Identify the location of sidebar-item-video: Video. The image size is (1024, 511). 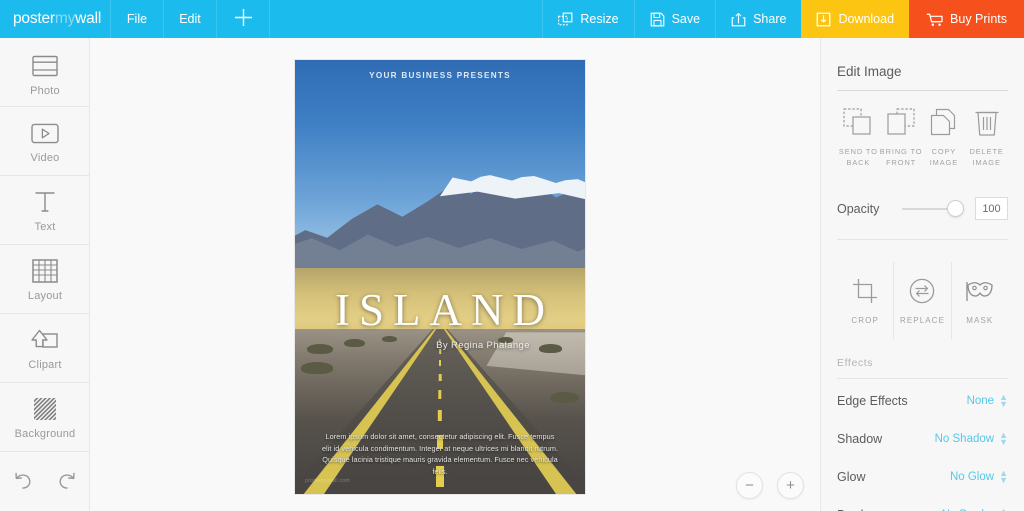
(45, 141).